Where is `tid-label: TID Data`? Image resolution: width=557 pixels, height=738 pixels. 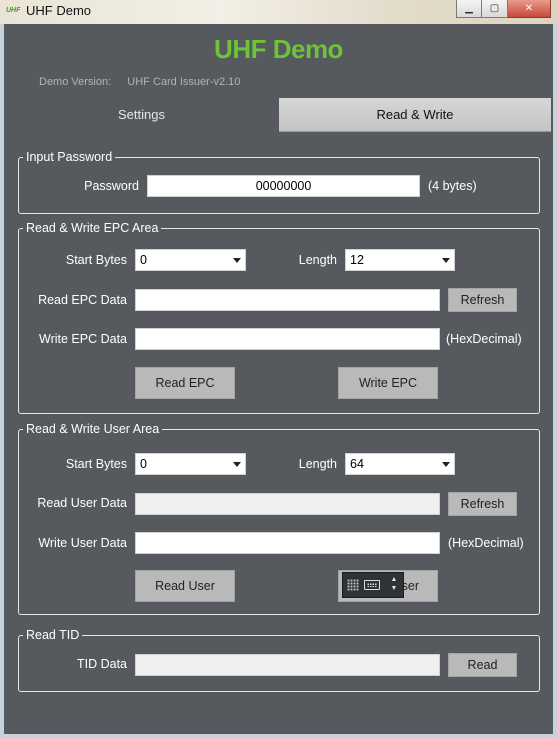
tid-label: TID Data is located at coordinates (101, 664).